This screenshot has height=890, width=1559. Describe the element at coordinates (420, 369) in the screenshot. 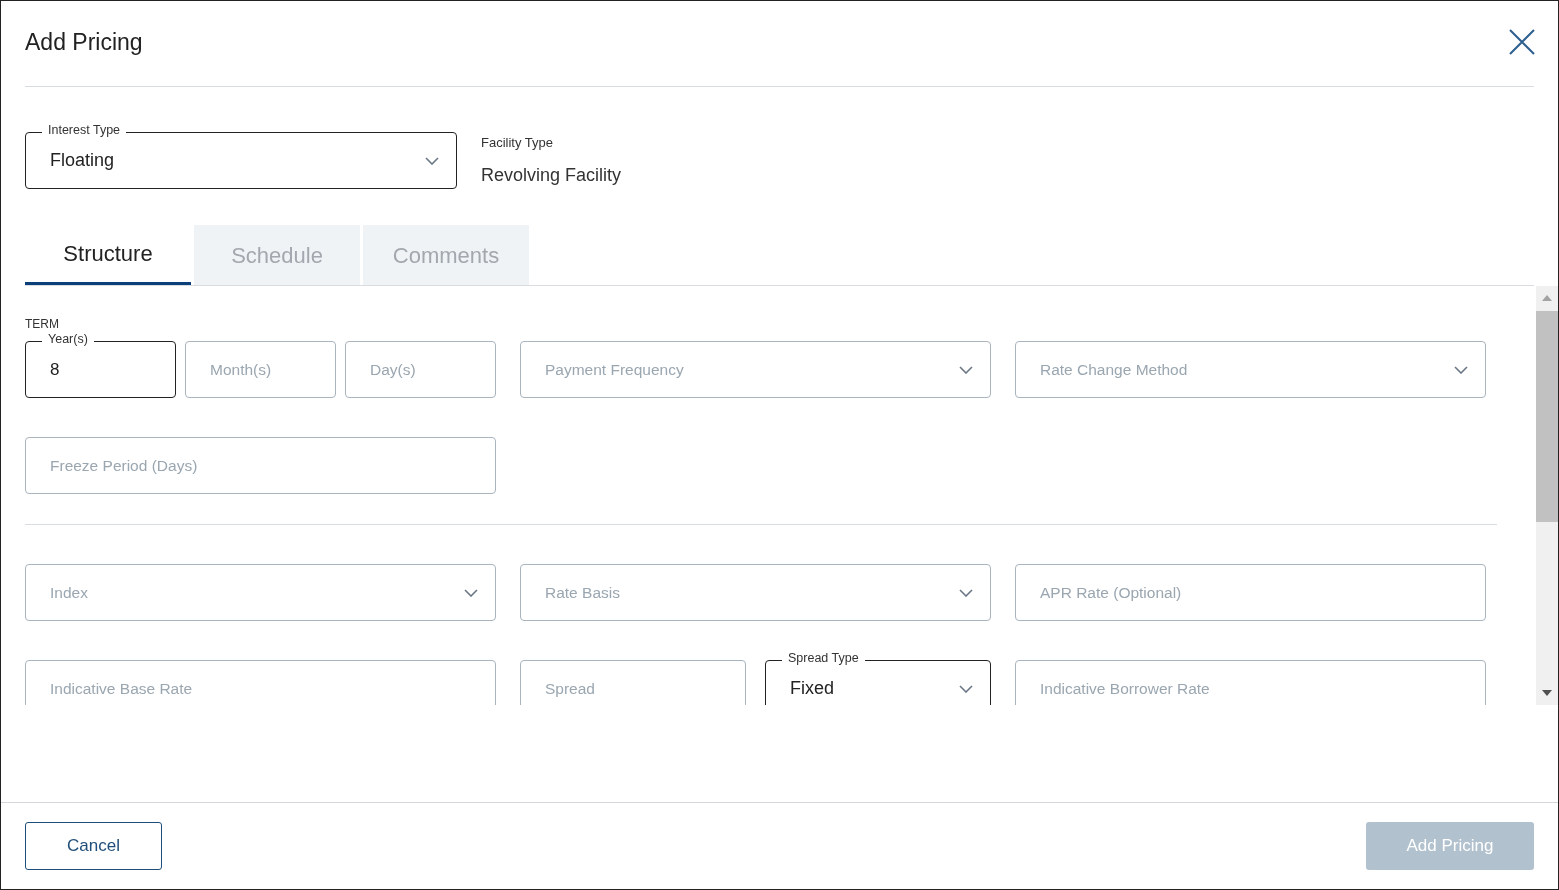

I see `input-field: Day(s)` at that location.